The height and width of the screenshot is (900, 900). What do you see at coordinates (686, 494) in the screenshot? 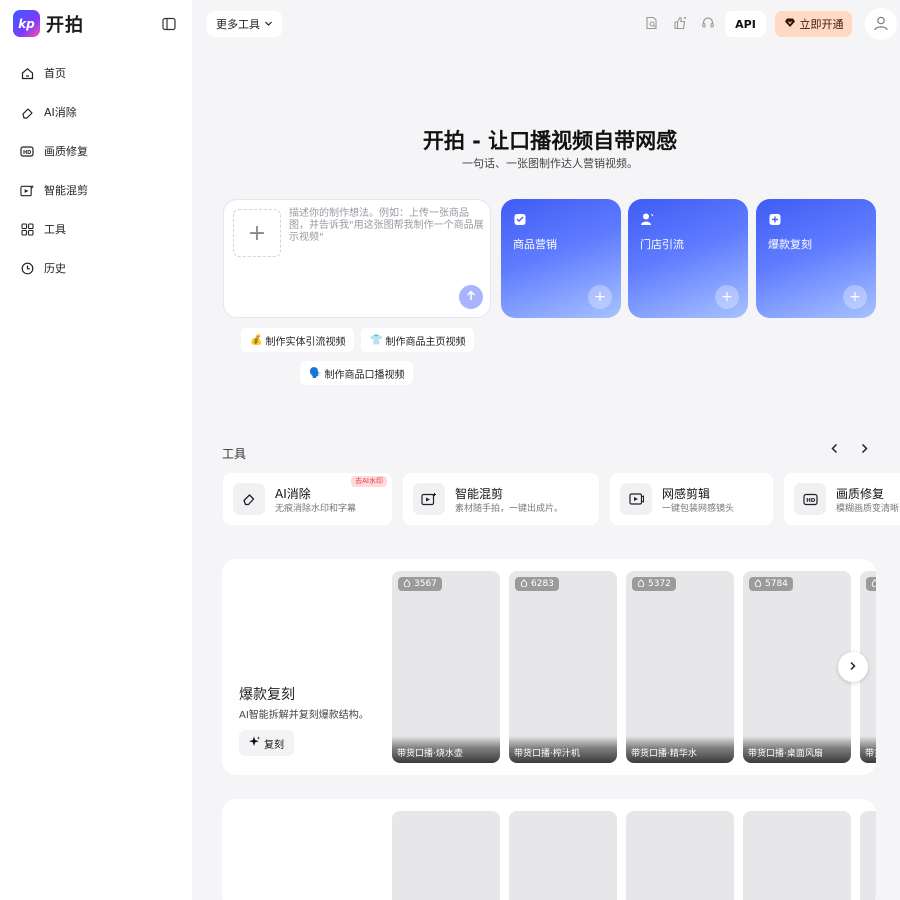
I see `tool-name: 网感剪辑` at bounding box center [686, 494].